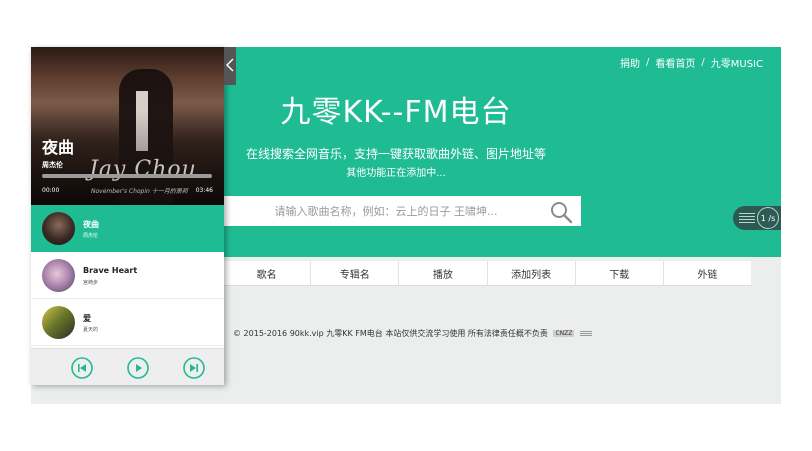 This screenshot has height=451, width=812. I want to click on mini-player-time: 1 /s, so click(768, 218).